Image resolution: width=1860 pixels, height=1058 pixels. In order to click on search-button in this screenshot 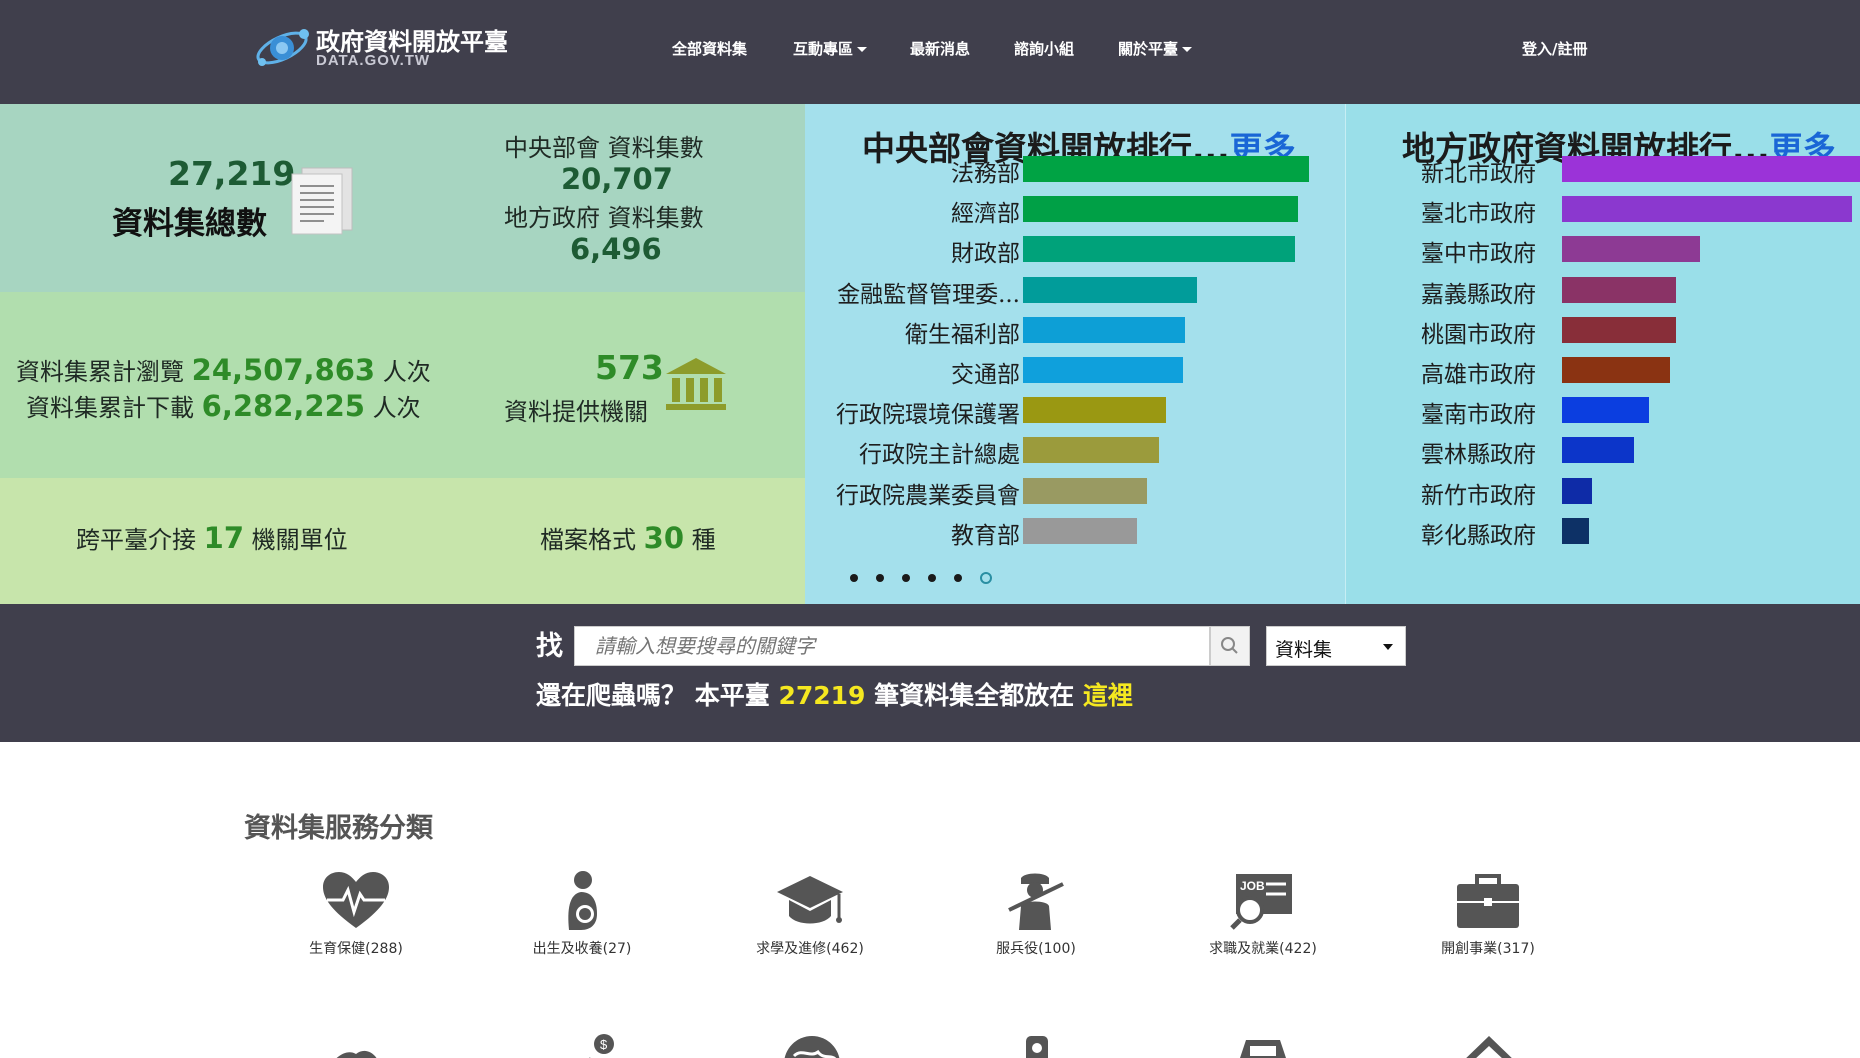, I will do `click(1230, 646)`.